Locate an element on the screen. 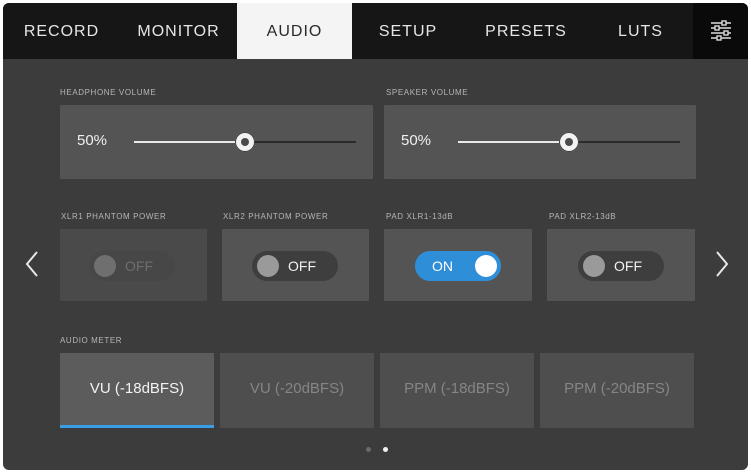  audio-meter-option-ppm-20: PPM (-20dBFS) is located at coordinates (617, 390).